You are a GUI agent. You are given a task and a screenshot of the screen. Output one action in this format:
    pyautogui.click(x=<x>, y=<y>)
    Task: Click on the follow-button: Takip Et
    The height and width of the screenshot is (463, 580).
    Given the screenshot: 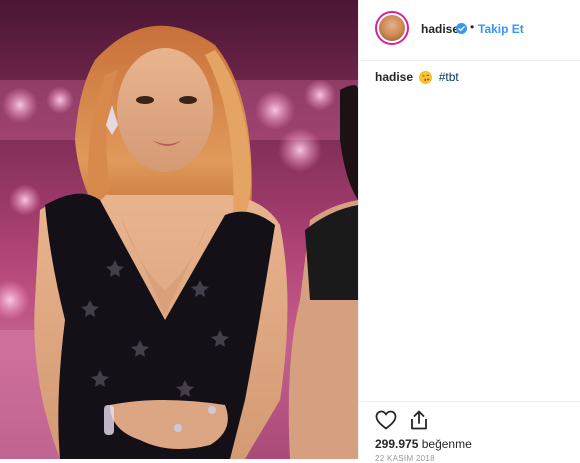 What is the action you would take?
    pyautogui.click(x=501, y=29)
    